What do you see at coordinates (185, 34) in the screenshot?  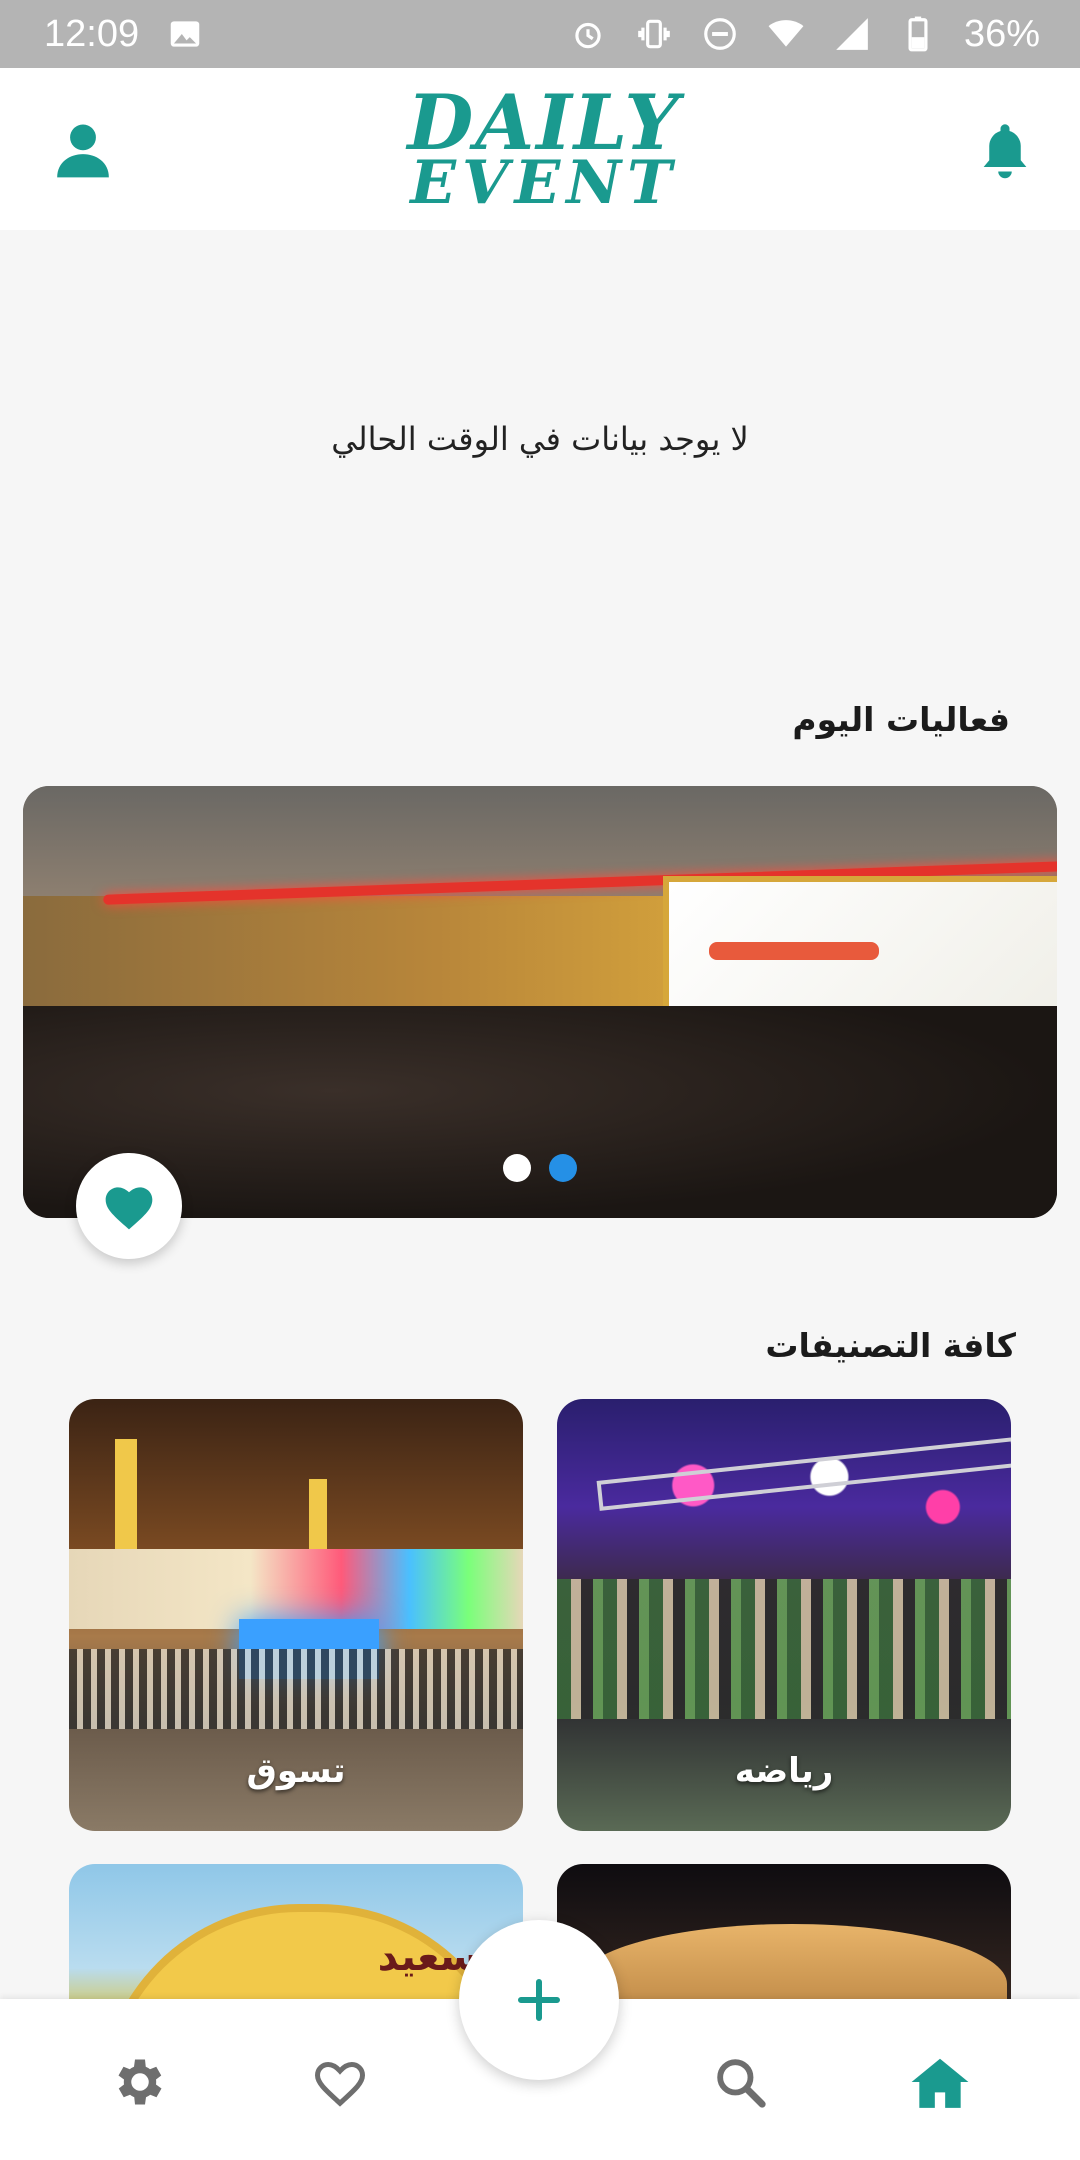 I see `image-icon` at bounding box center [185, 34].